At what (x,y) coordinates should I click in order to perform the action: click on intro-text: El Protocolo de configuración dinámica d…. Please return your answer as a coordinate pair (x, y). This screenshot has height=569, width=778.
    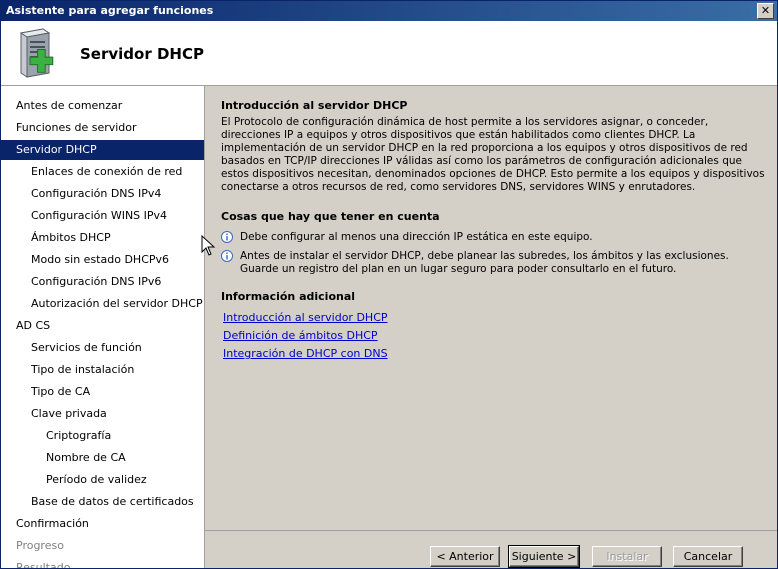
    Looking at the image, I should click on (493, 154).